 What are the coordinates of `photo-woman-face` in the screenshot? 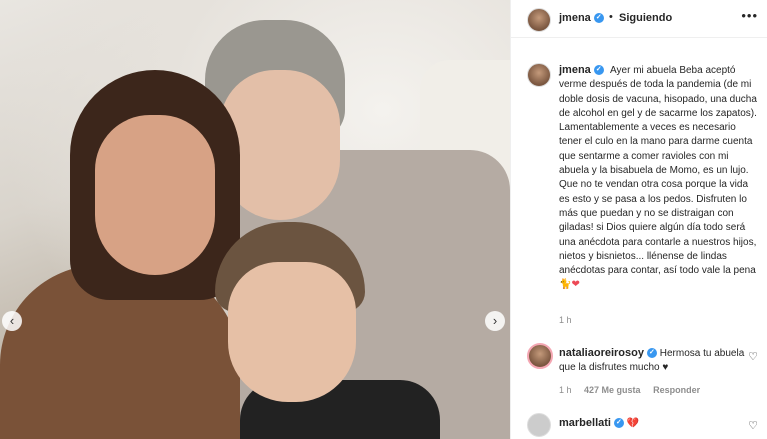 It's located at (155, 195).